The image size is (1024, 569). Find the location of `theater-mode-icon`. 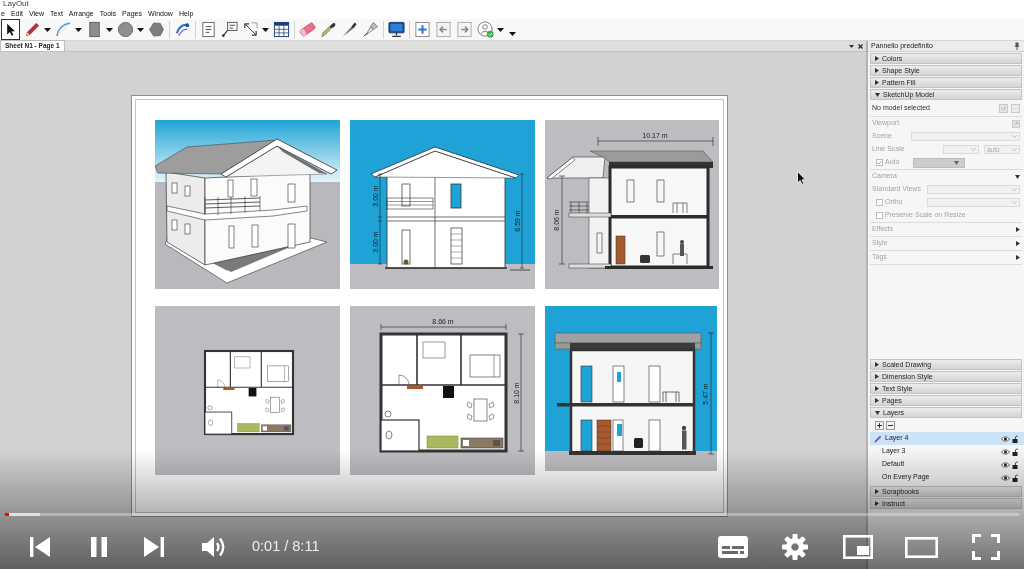

theater-mode-icon is located at coordinates (921, 547).